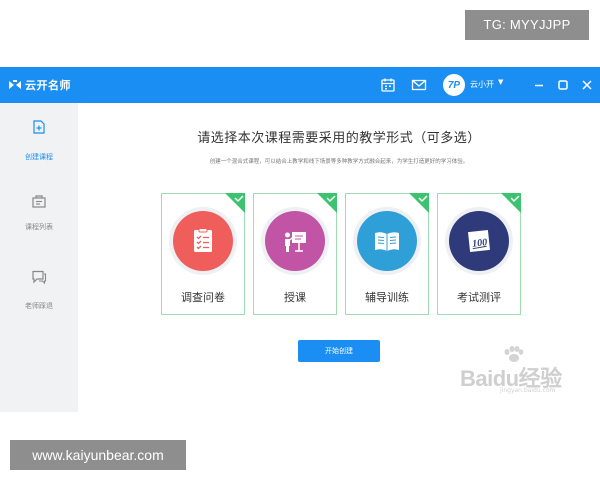  I want to click on sidebar: 创建课程 课程列表 老师踩退, so click(39, 257).